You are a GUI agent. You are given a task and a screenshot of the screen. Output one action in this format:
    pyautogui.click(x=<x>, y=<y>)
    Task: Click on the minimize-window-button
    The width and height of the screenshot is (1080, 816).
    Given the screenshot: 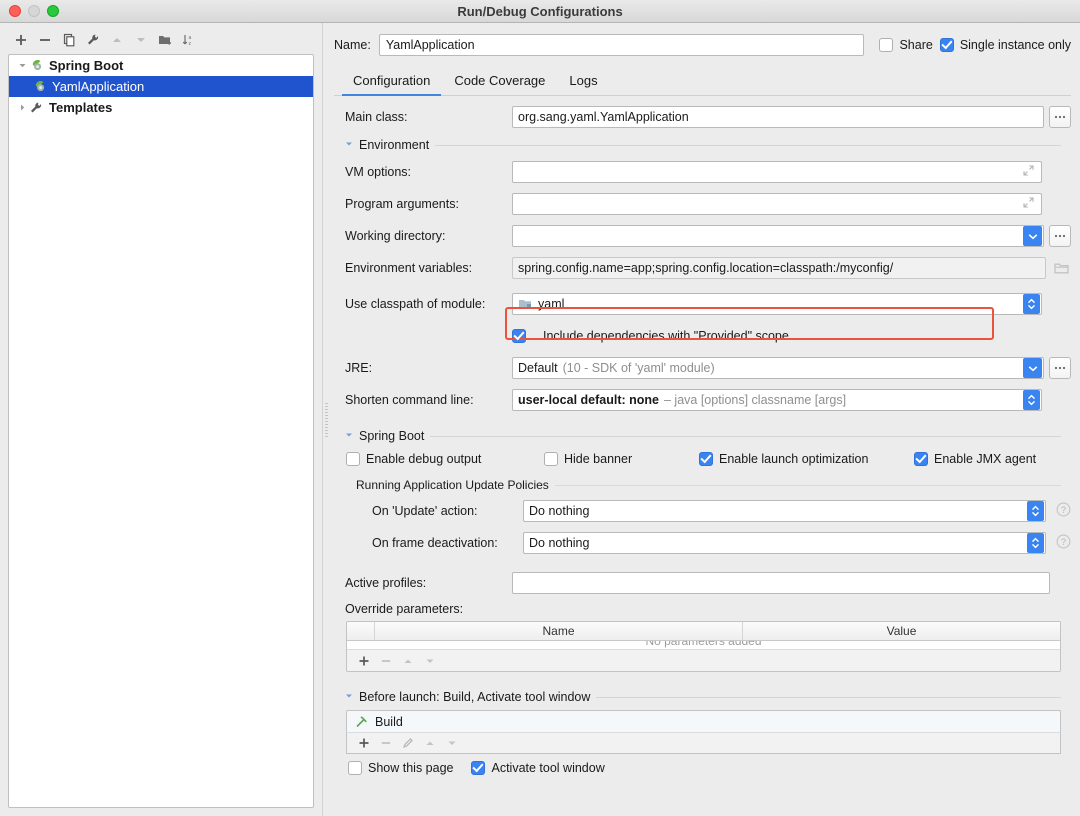 What is the action you would take?
    pyautogui.click(x=34, y=11)
    